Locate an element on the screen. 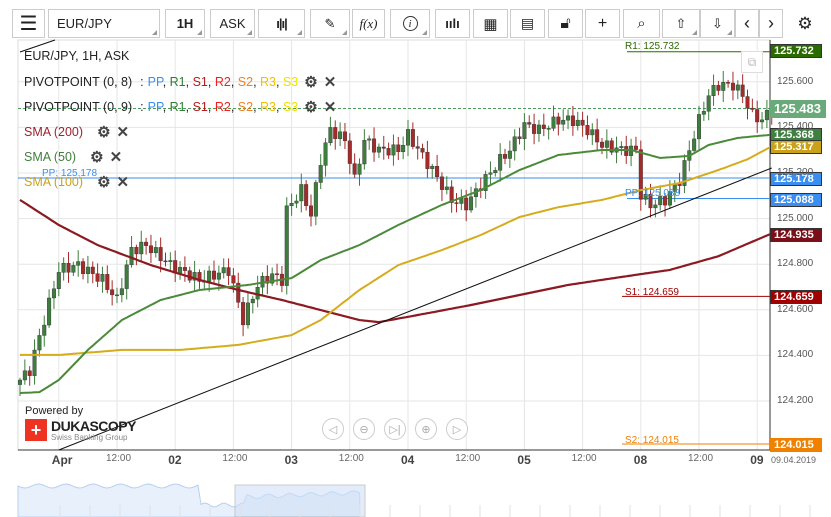  y-tick-label: 124.800 is located at coordinates (795, 264).